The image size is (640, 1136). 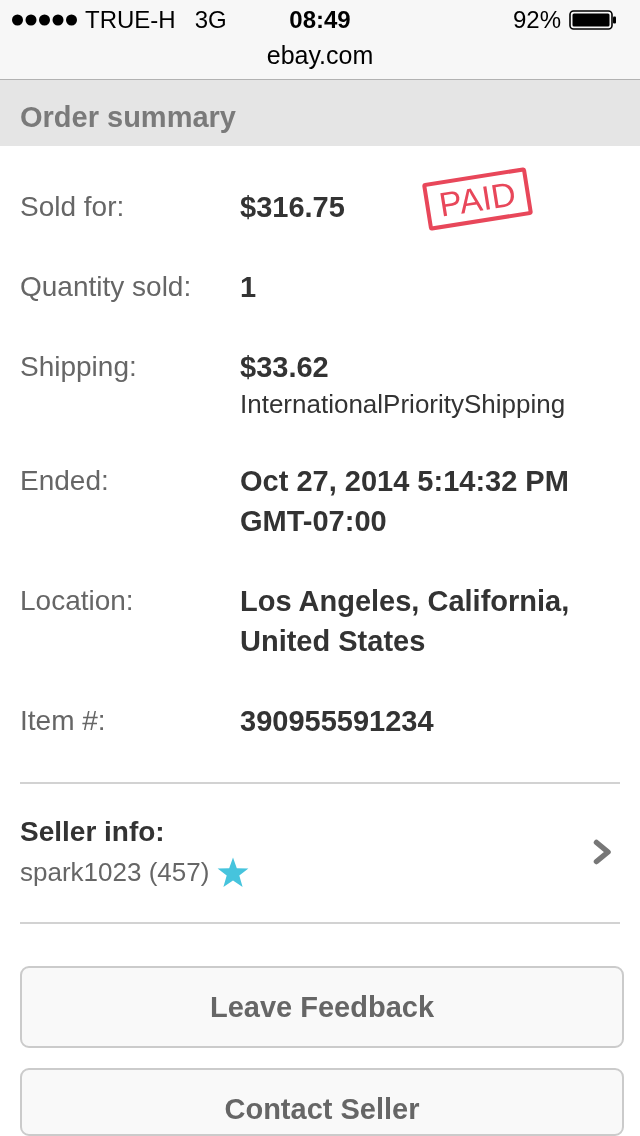 What do you see at coordinates (106, 287) in the screenshot?
I see `detail-label: Quantity sold:` at bounding box center [106, 287].